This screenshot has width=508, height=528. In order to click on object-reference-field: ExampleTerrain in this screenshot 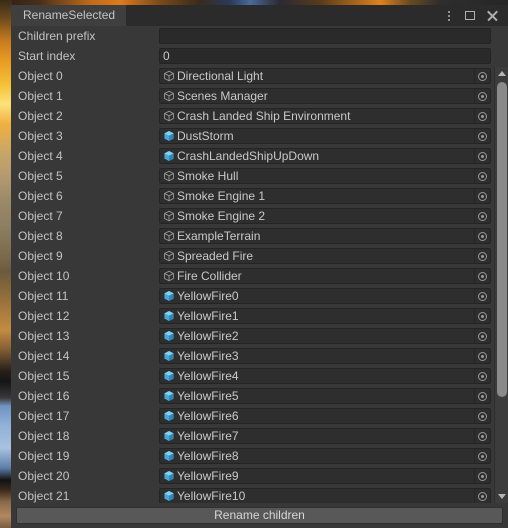, I will do `click(325, 236)`.